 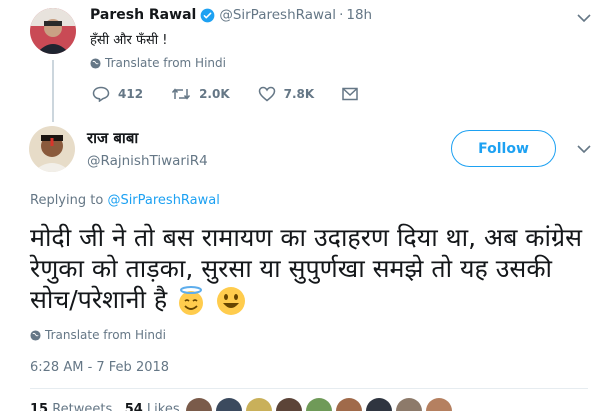 I want to click on verified-badge-icon, so click(x=207, y=15).